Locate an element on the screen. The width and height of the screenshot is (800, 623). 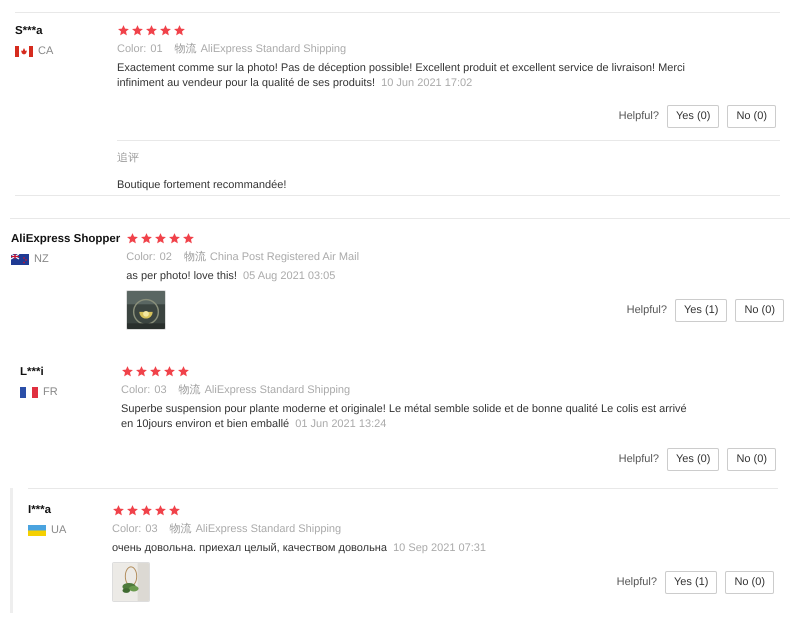
country-code: UA is located at coordinates (58, 530).